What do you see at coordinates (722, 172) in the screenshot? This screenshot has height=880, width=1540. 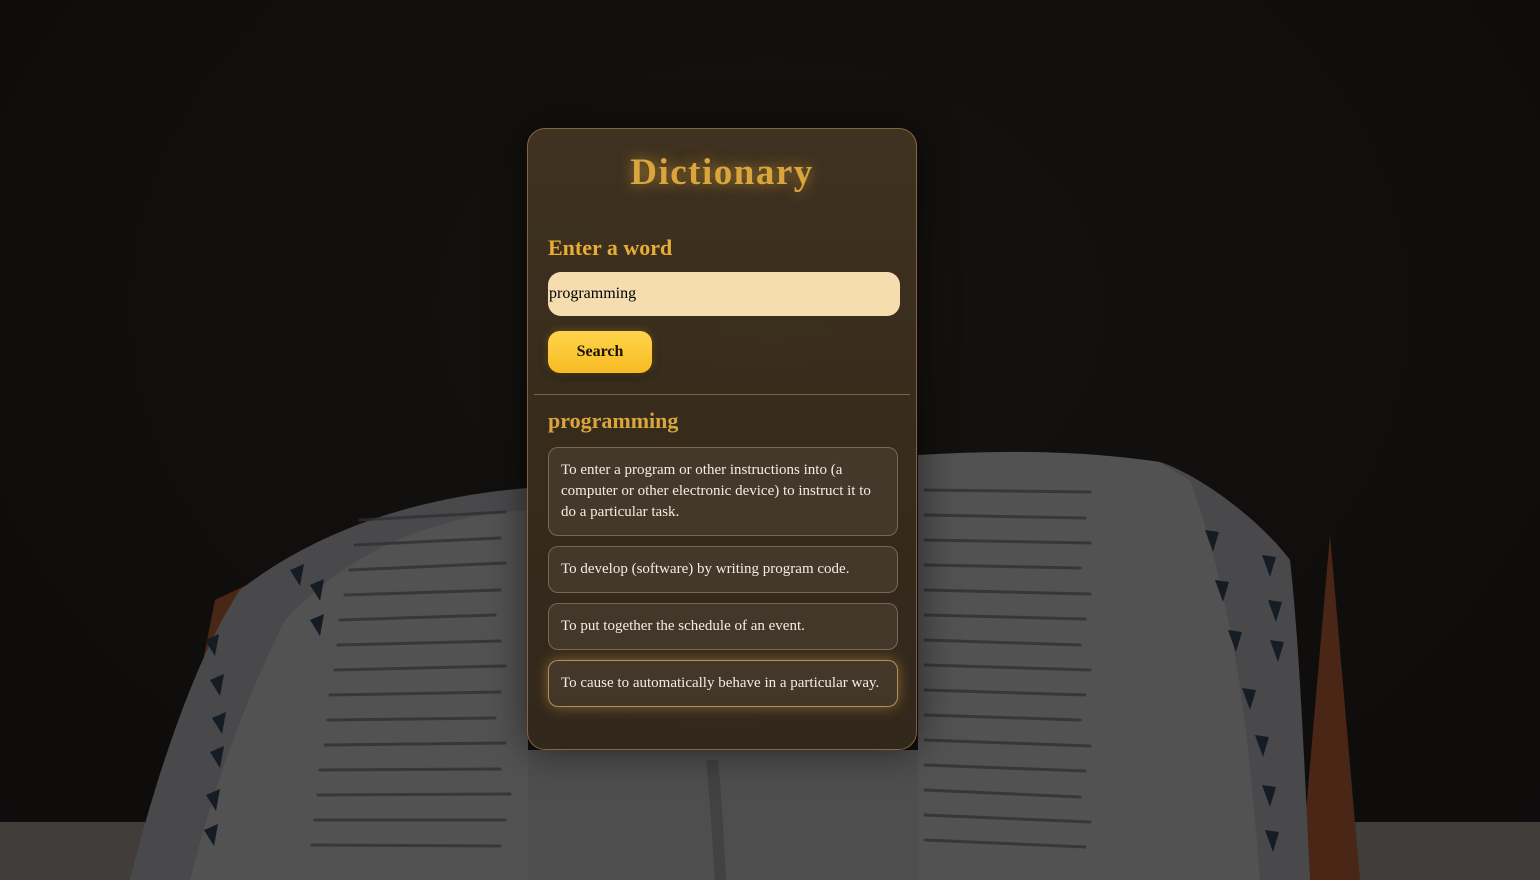 I see `app-title: Dictionary` at bounding box center [722, 172].